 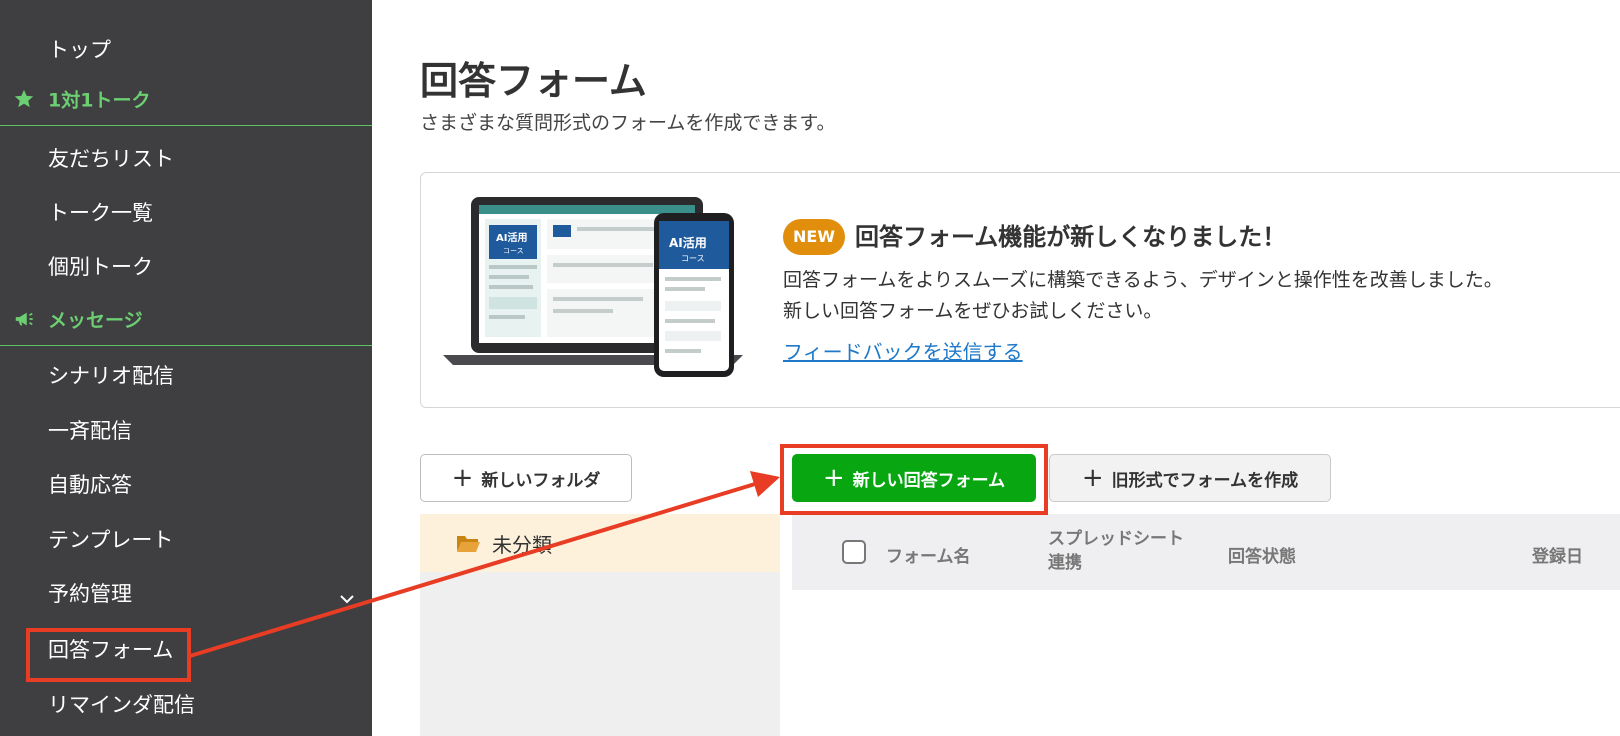 What do you see at coordinates (973, 311) in the screenshot?
I see `banner-description-line: 新しい回答フォームをぜひお試しください。` at bounding box center [973, 311].